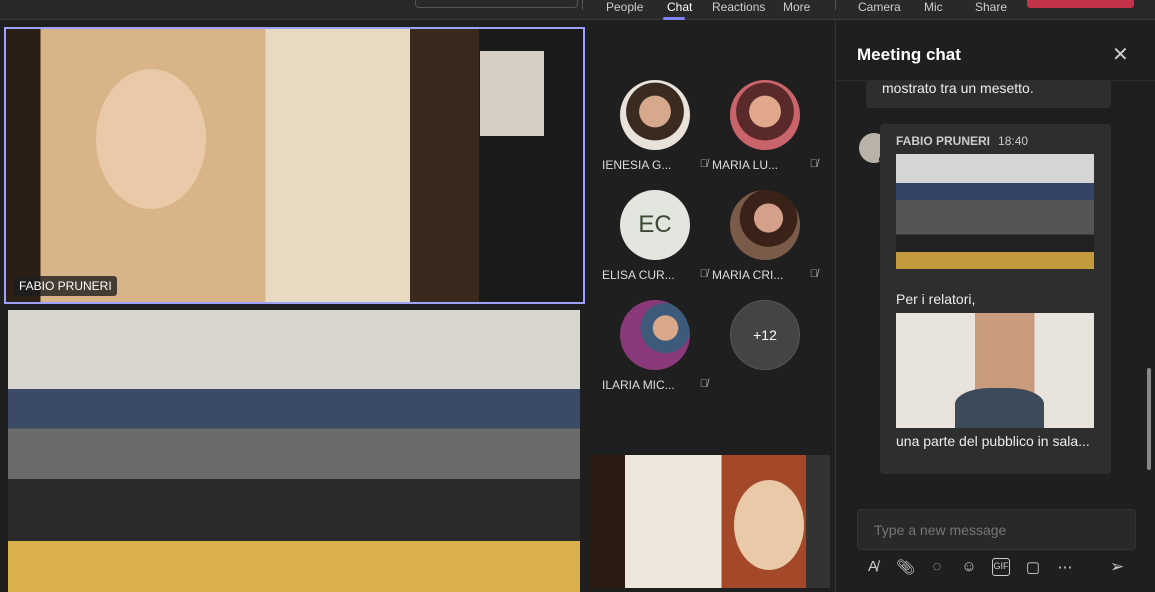 The width and height of the screenshot is (1155, 592). Describe the element at coordinates (991, 7) in the screenshot. I see `share-button: Share` at that location.